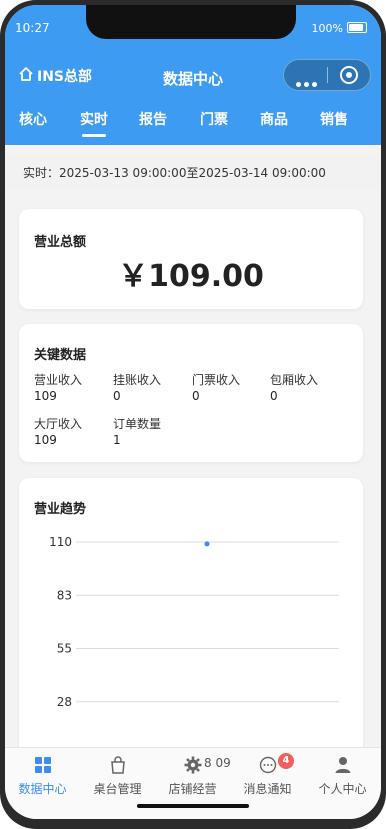 The height and width of the screenshot is (829, 386). Describe the element at coordinates (207, 544) in the screenshot. I see `data-point` at that location.